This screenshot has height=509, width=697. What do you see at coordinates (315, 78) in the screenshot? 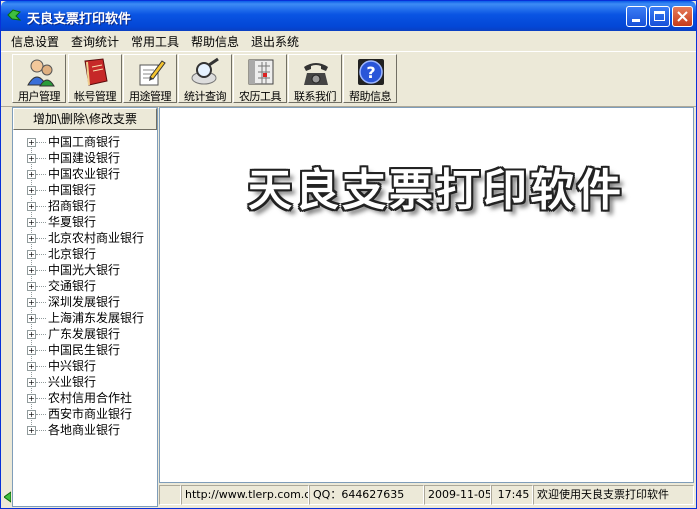
I see `contact-us-button: 联系我们` at bounding box center [315, 78].